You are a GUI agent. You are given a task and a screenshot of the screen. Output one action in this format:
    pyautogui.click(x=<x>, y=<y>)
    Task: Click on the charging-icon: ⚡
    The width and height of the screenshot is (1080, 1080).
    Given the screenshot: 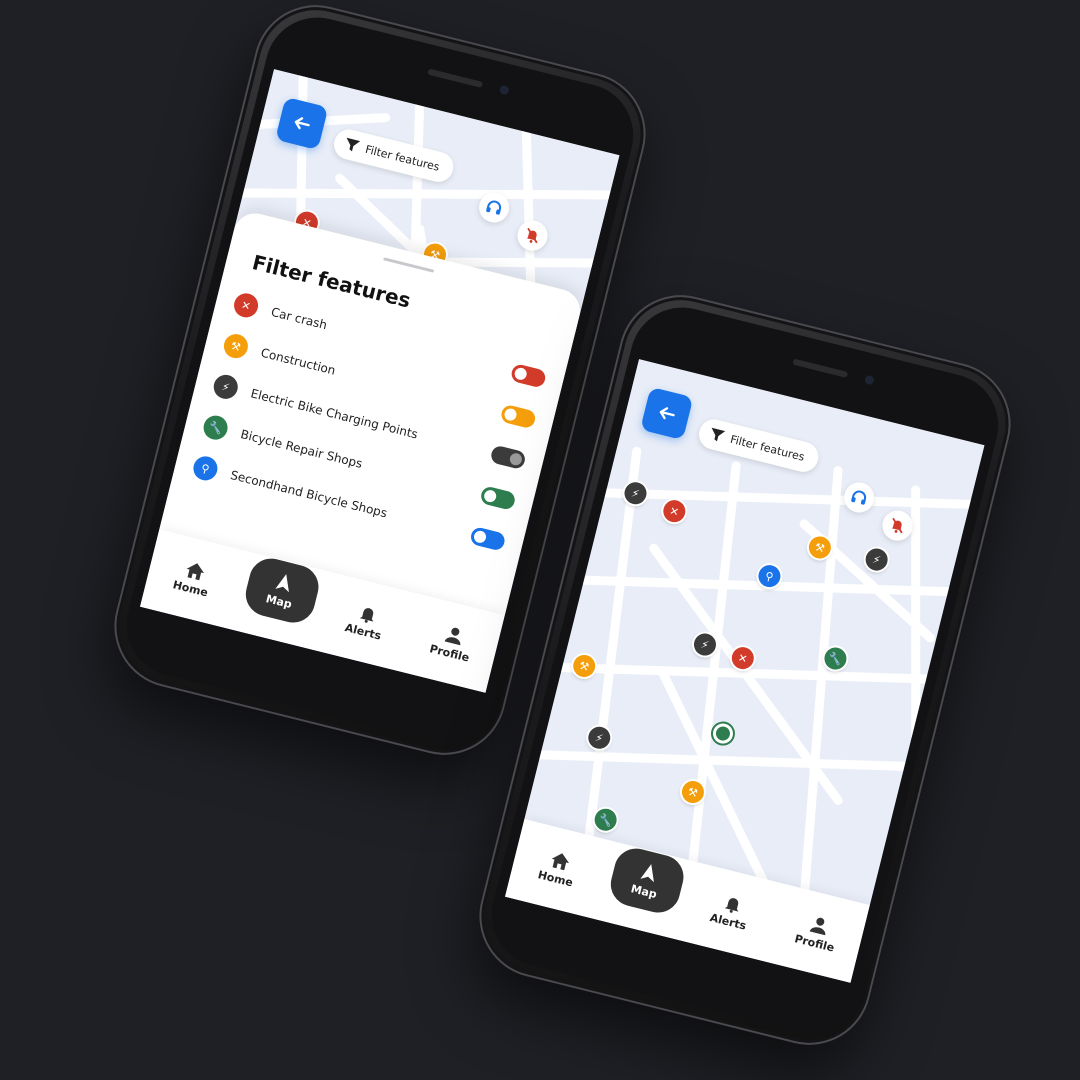 What is the action you would take?
    pyautogui.click(x=226, y=387)
    